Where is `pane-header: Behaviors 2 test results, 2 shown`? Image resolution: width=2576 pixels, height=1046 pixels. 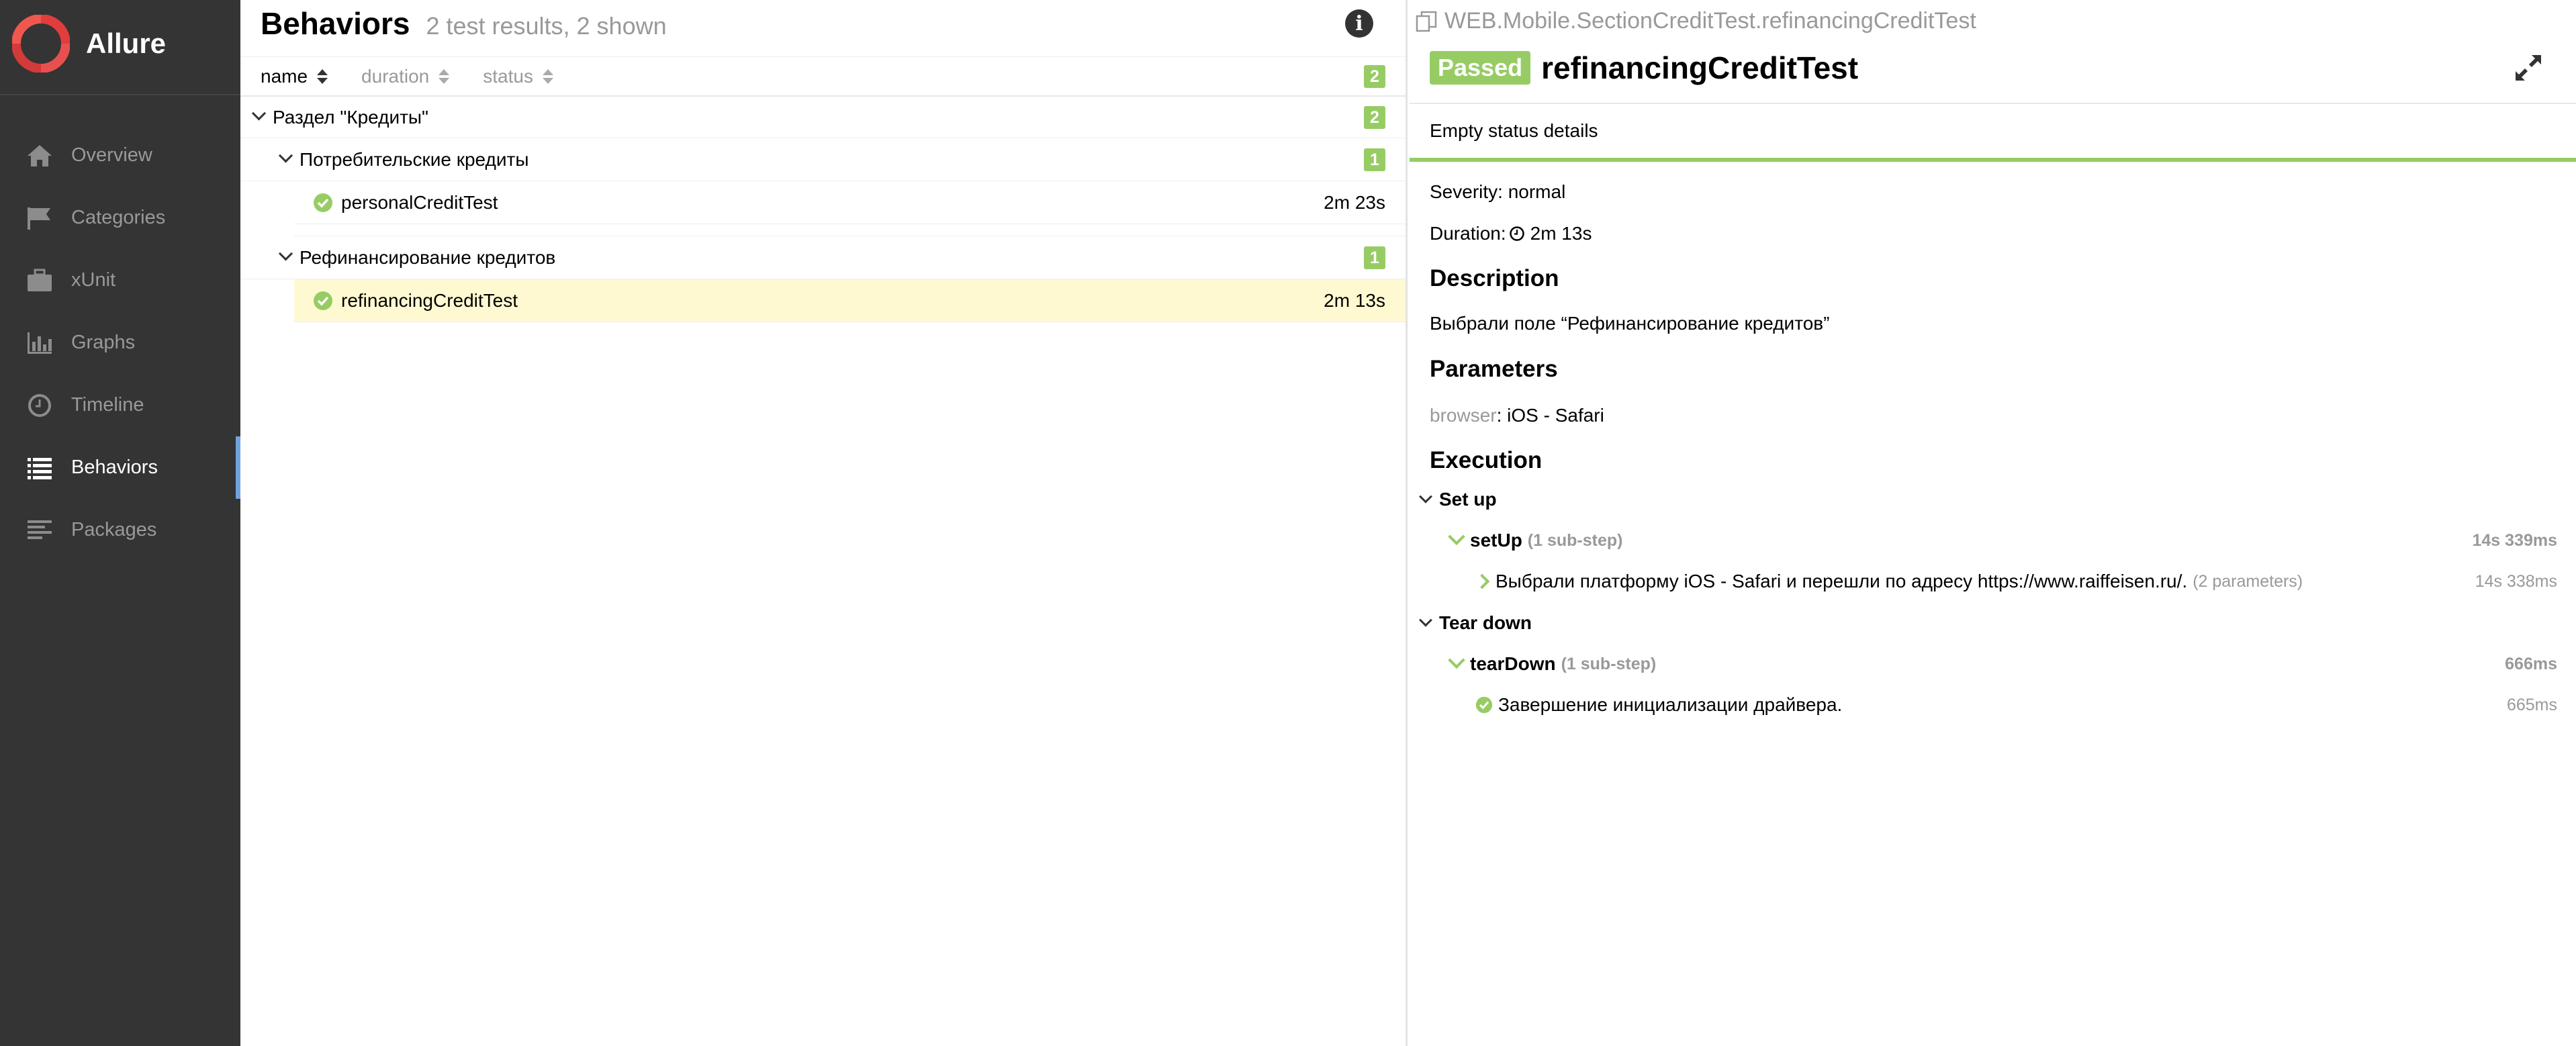 pane-header: Behaviors 2 test results, 2 shown is located at coordinates (464, 29).